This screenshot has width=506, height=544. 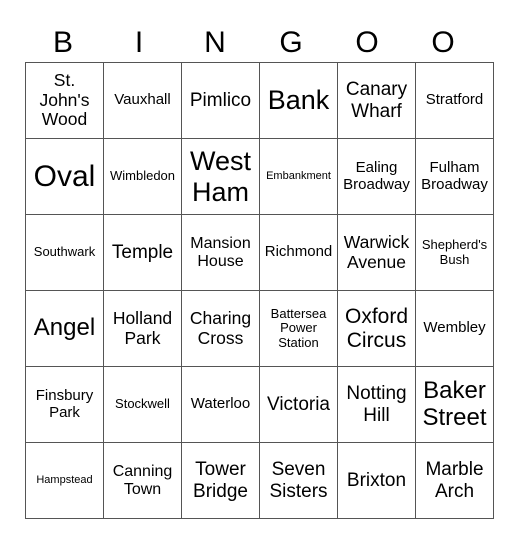 What do you see at coordinates (376, 480) in the screenshot?
I see `bingo-cell: Brixton` at bounding box center [376, 480].